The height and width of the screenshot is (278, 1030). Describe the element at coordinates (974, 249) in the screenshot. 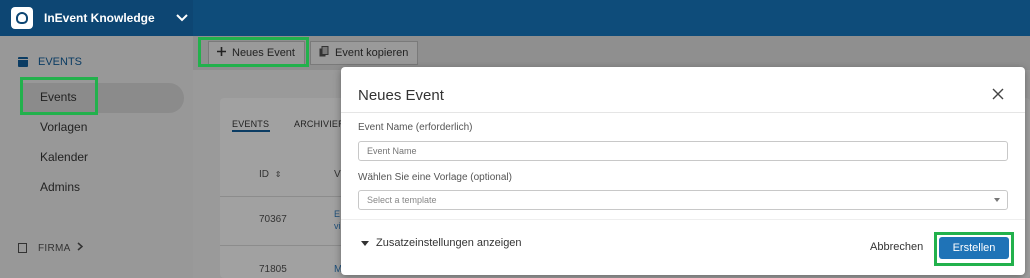

I see `highlight-create-button` at that location.